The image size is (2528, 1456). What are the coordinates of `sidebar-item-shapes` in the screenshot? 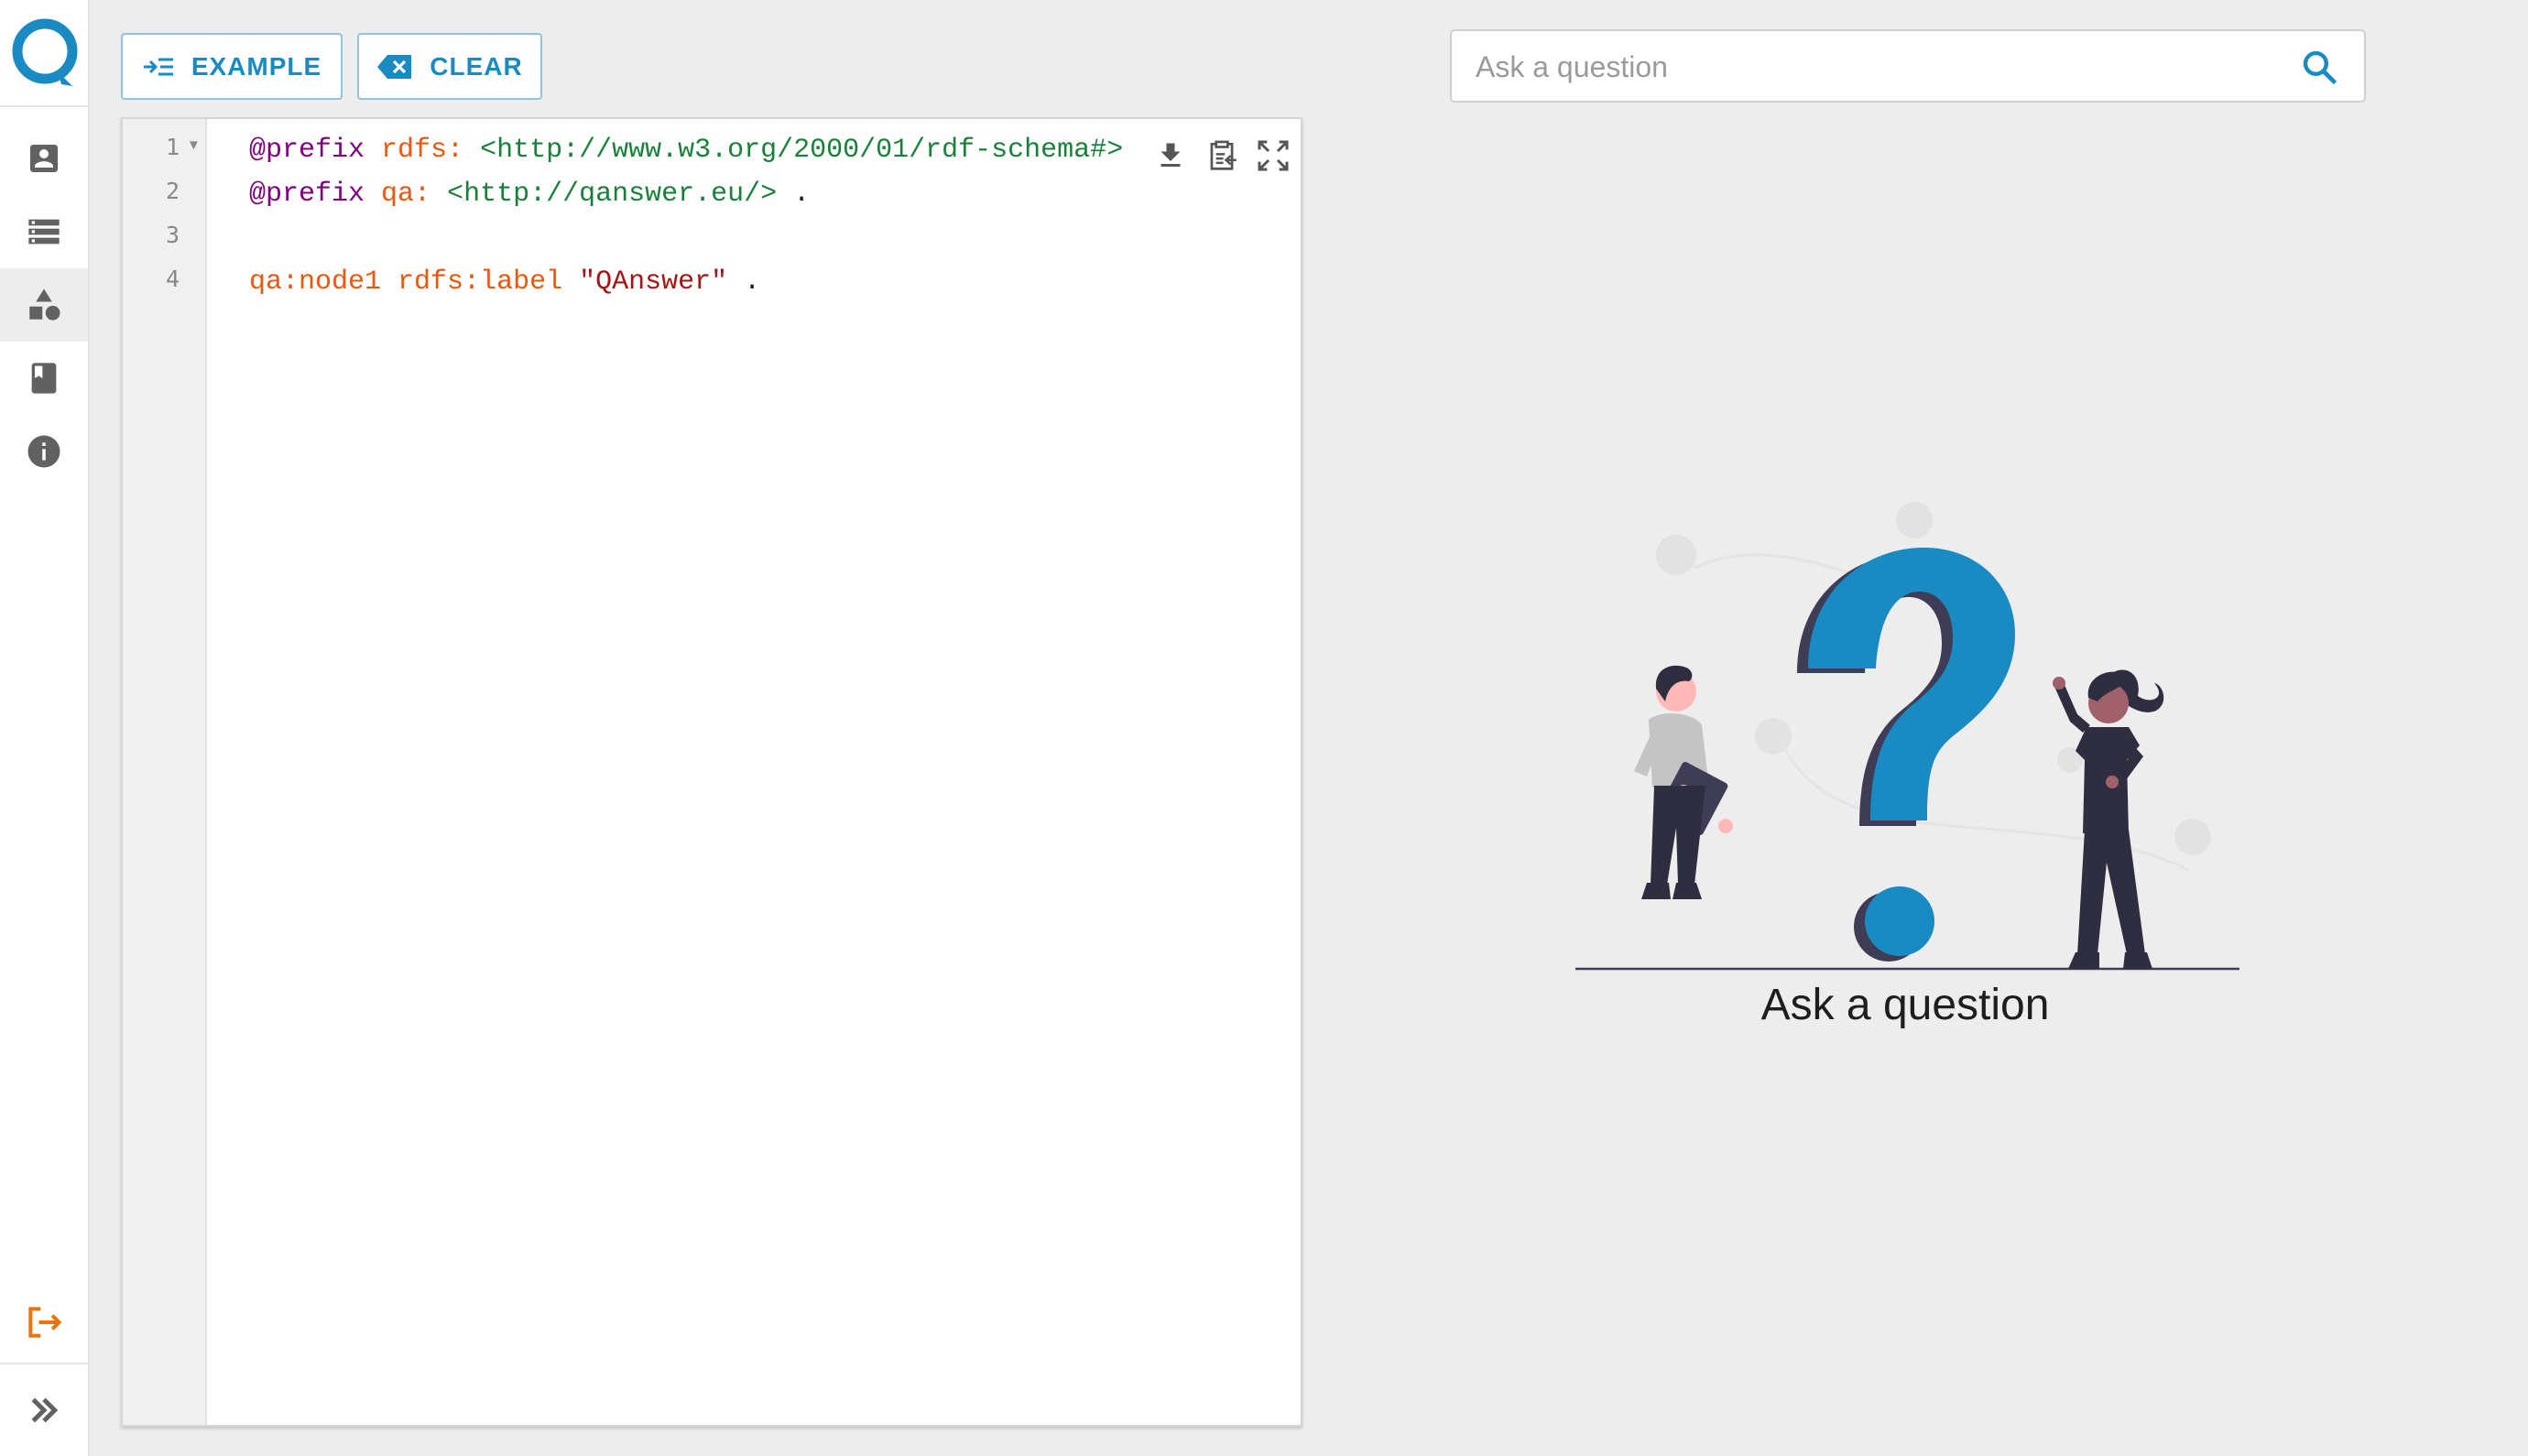 It's located at (44, 305).